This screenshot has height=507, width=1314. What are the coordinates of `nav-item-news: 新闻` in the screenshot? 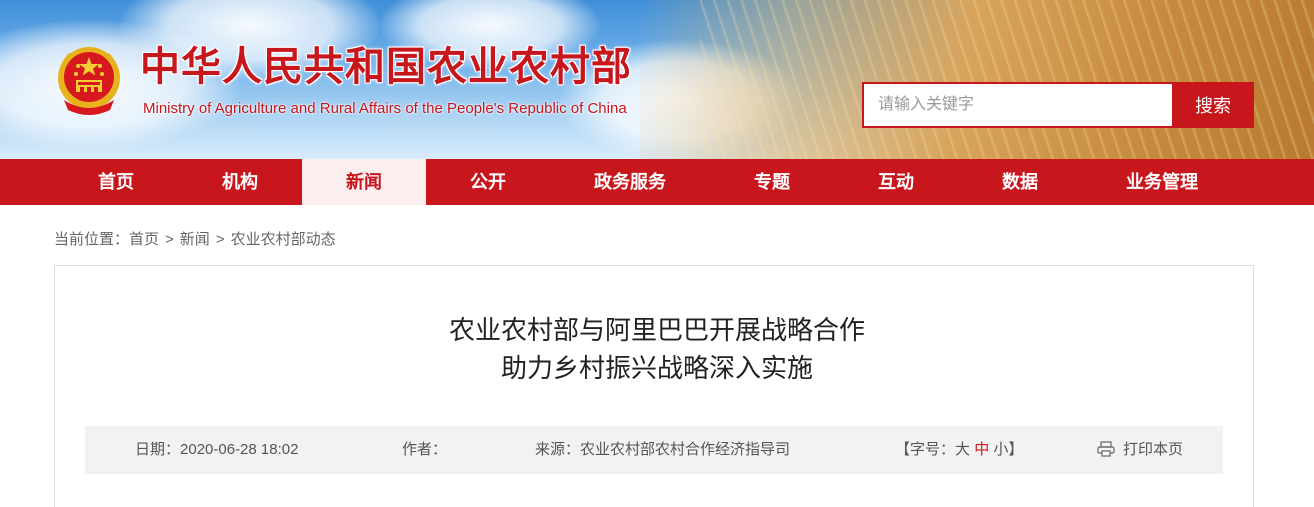 It's located at (364, 182).